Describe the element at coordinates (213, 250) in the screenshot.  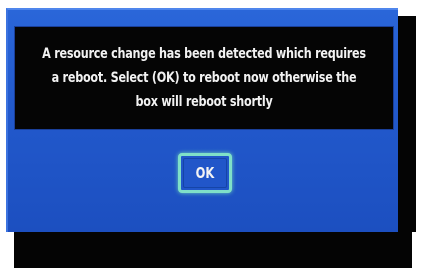
I see `dialog-shadow-bottom` at that location.